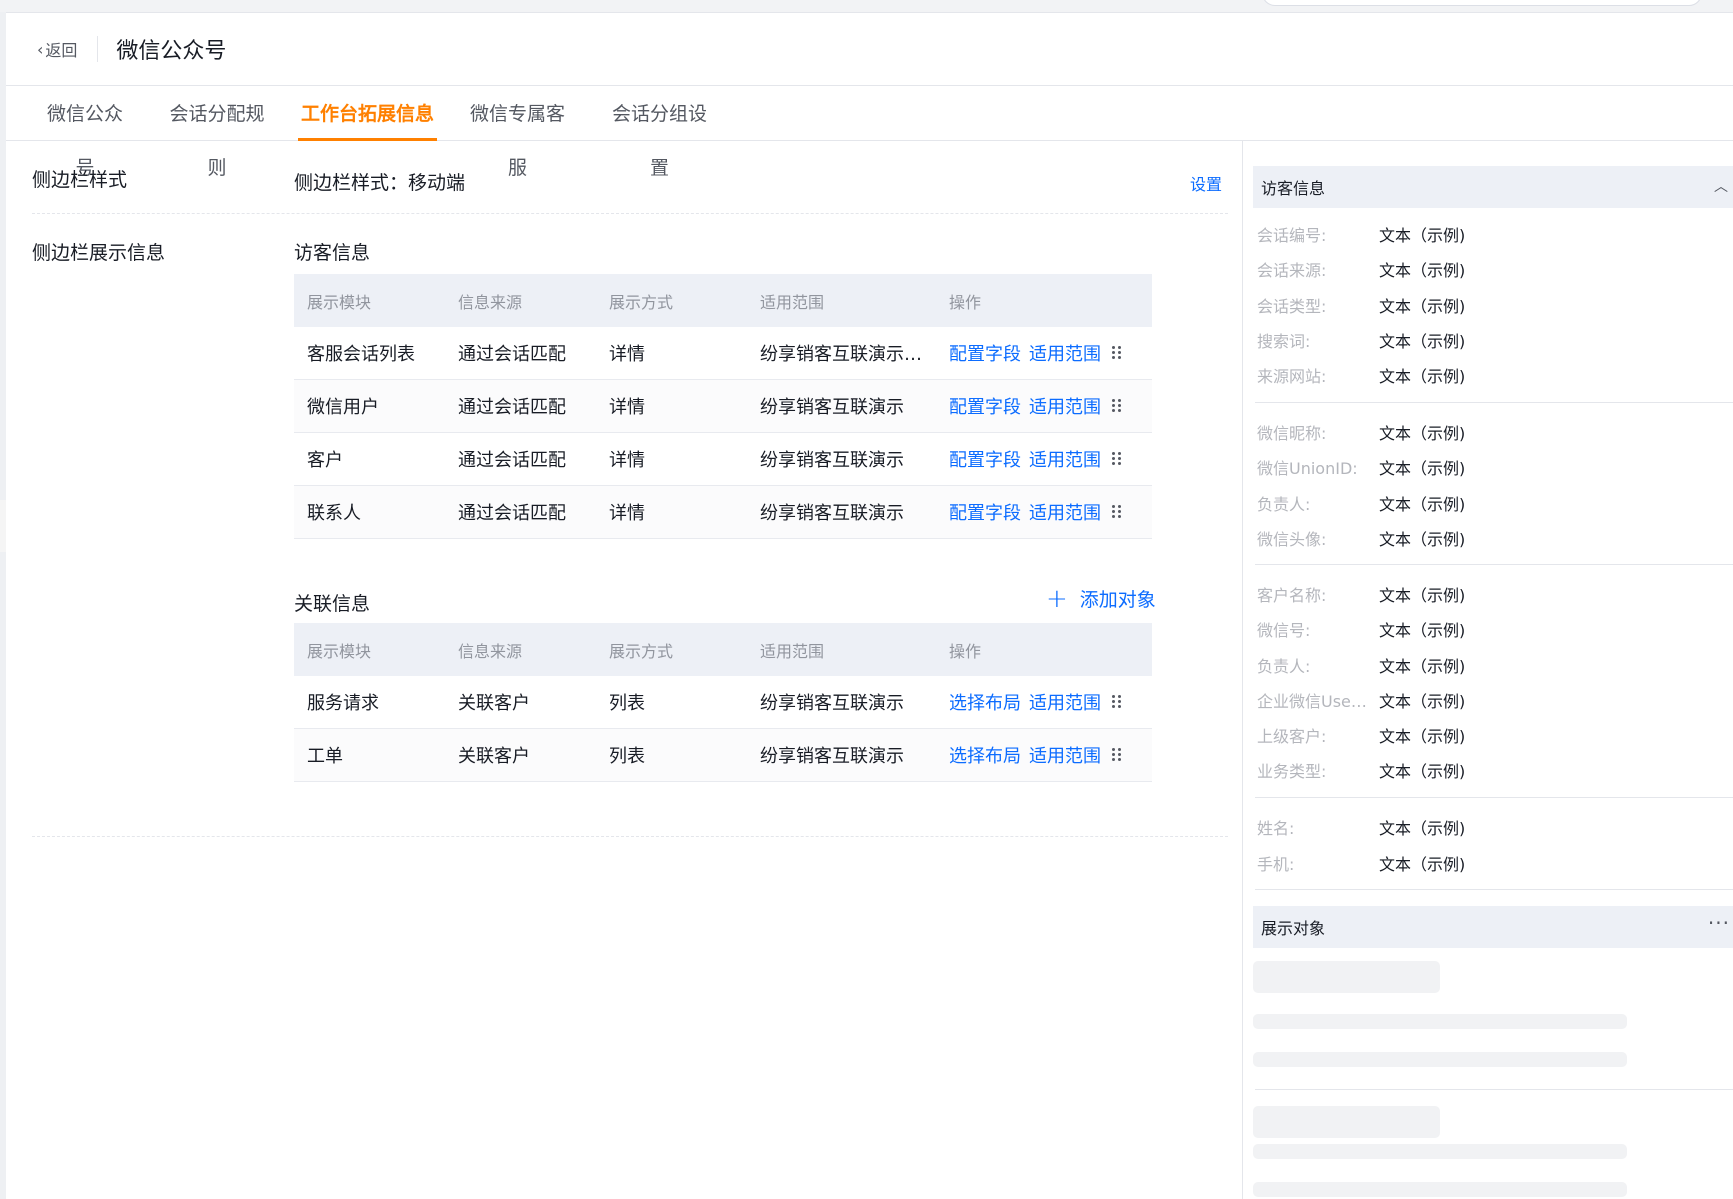 This screenshot has height=1199, width=1733. I want to click on tab-wechat-account: 微信公众号, so click(85, 133).